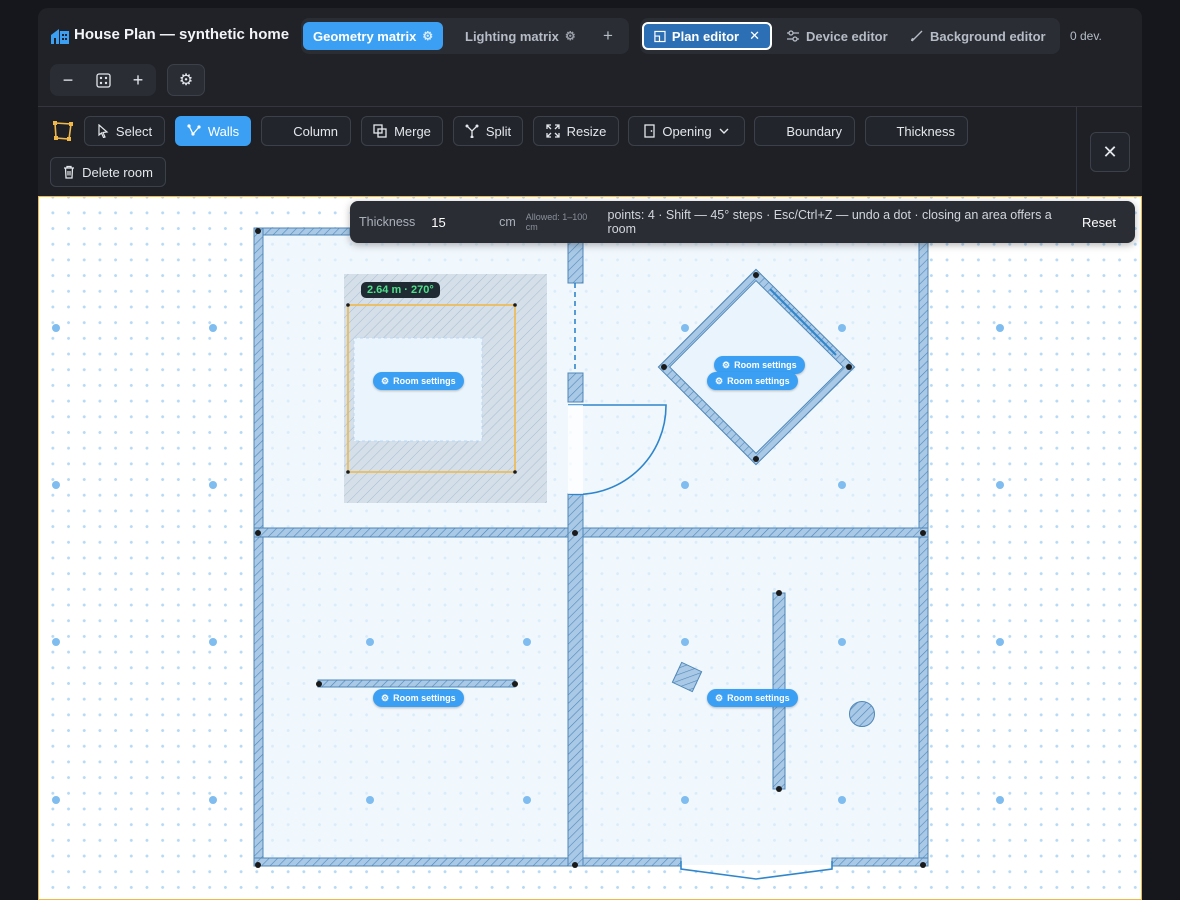 The width and height of the screenshot is (1180, 900). Describe the element at coordinates (847, 36) in the screenshot. I see `tab-label: Device editor` at that location.